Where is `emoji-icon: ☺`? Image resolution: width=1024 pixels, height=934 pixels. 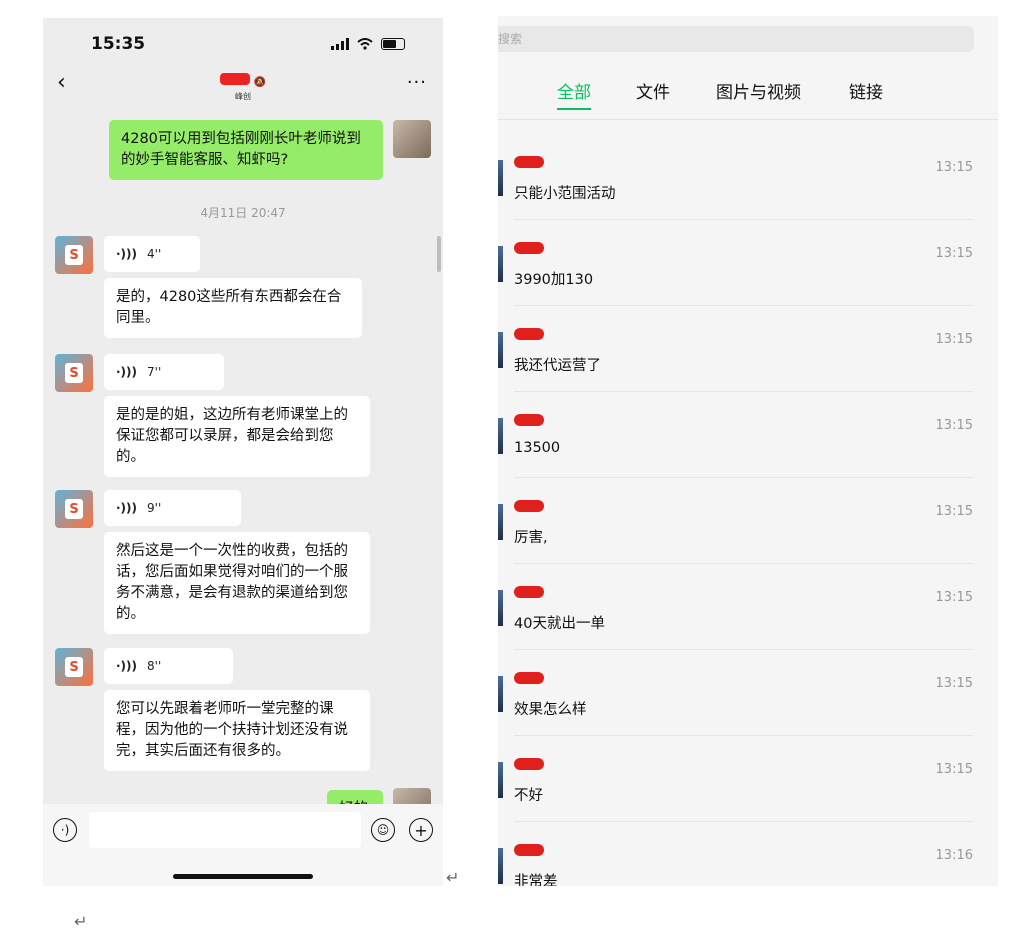
emoji-icon: ☺ is located at coordinates (383, 830).